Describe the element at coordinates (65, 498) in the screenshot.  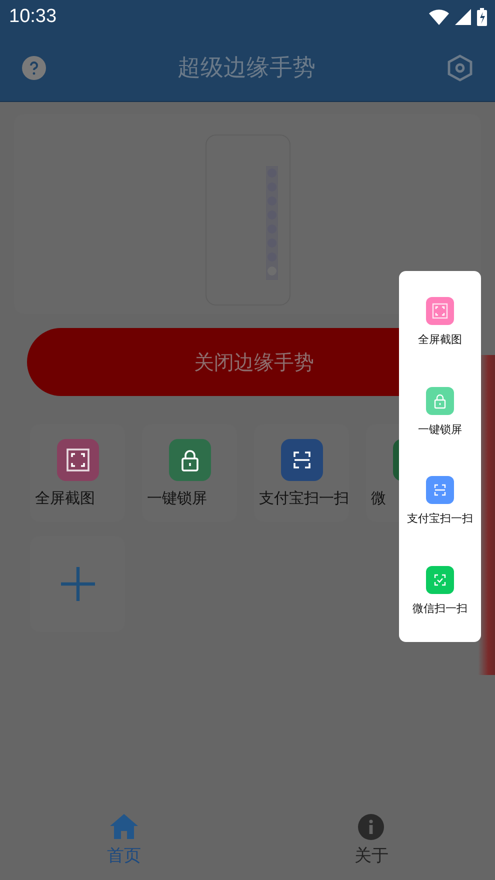
I see `shortcut-label: 全屏截图` at that location.